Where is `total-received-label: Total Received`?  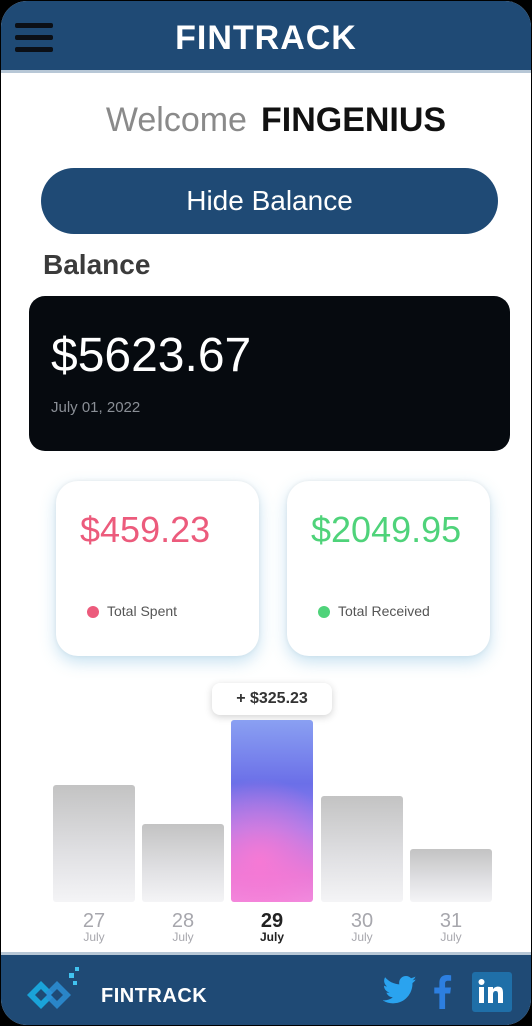
total-received-label: Total Received is located at coordinates (384, 611).